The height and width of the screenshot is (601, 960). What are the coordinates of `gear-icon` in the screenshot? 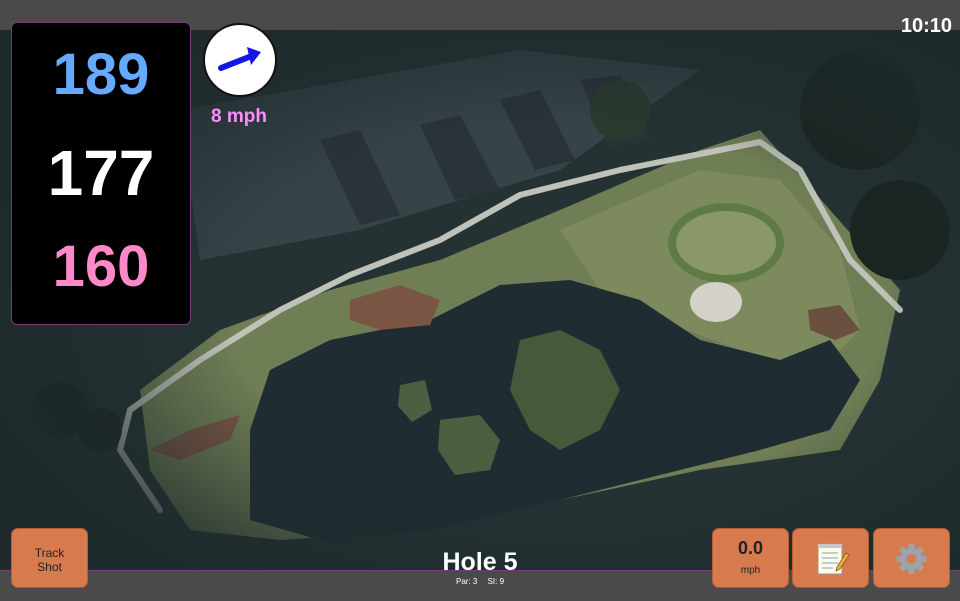 It's located at (911, 559).